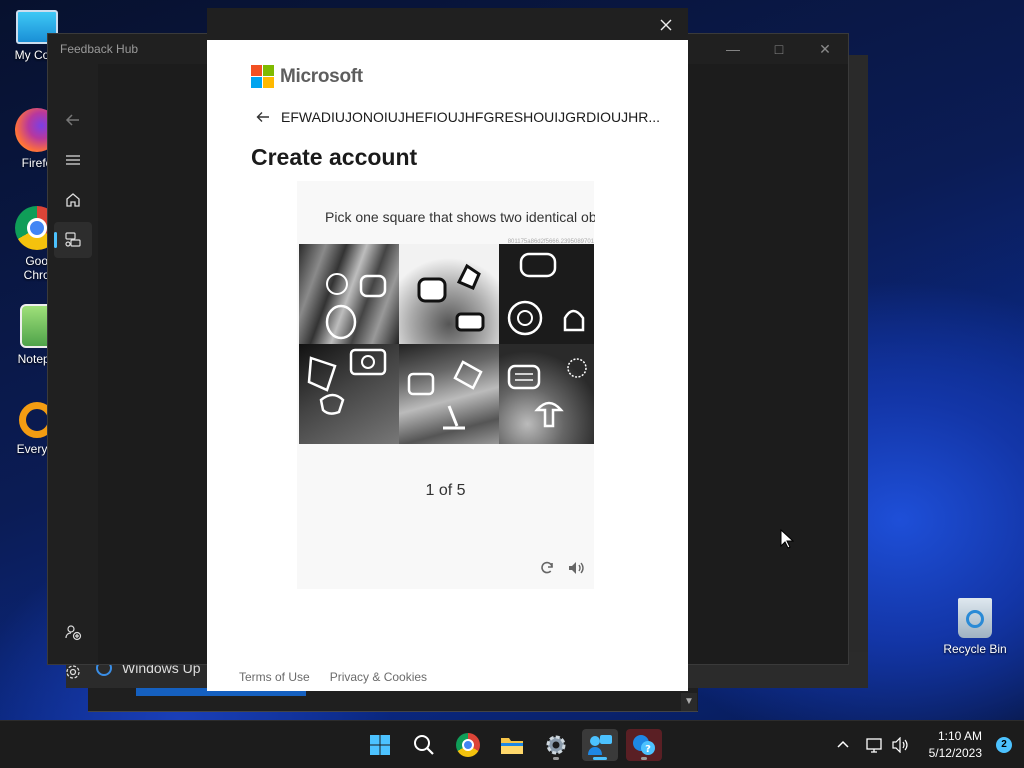 The width and height of the screenshot is (1024, 768). What do you see at coordinates (825, 49) in the screenshot?
I see `close-window-button: ✕` at bounding box center [825, 49].